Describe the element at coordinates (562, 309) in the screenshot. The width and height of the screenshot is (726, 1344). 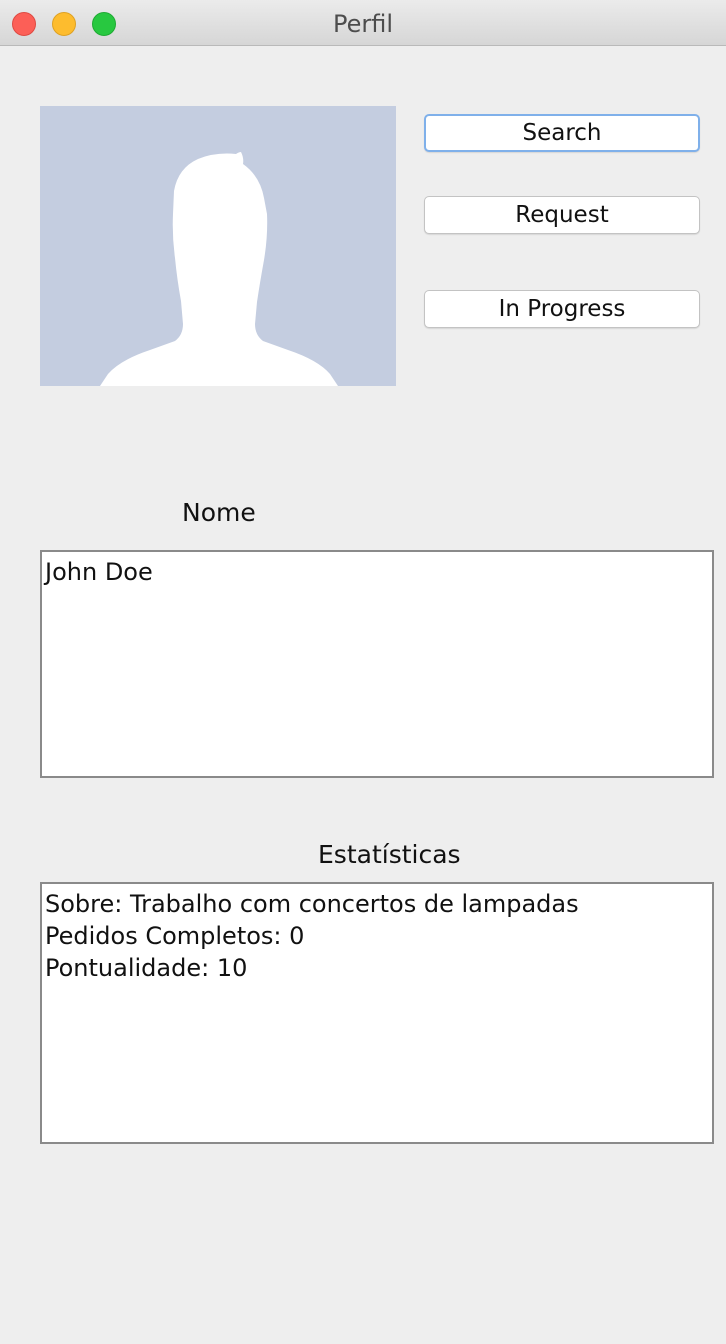
I see `in-progress-button: In Progress` at that location.